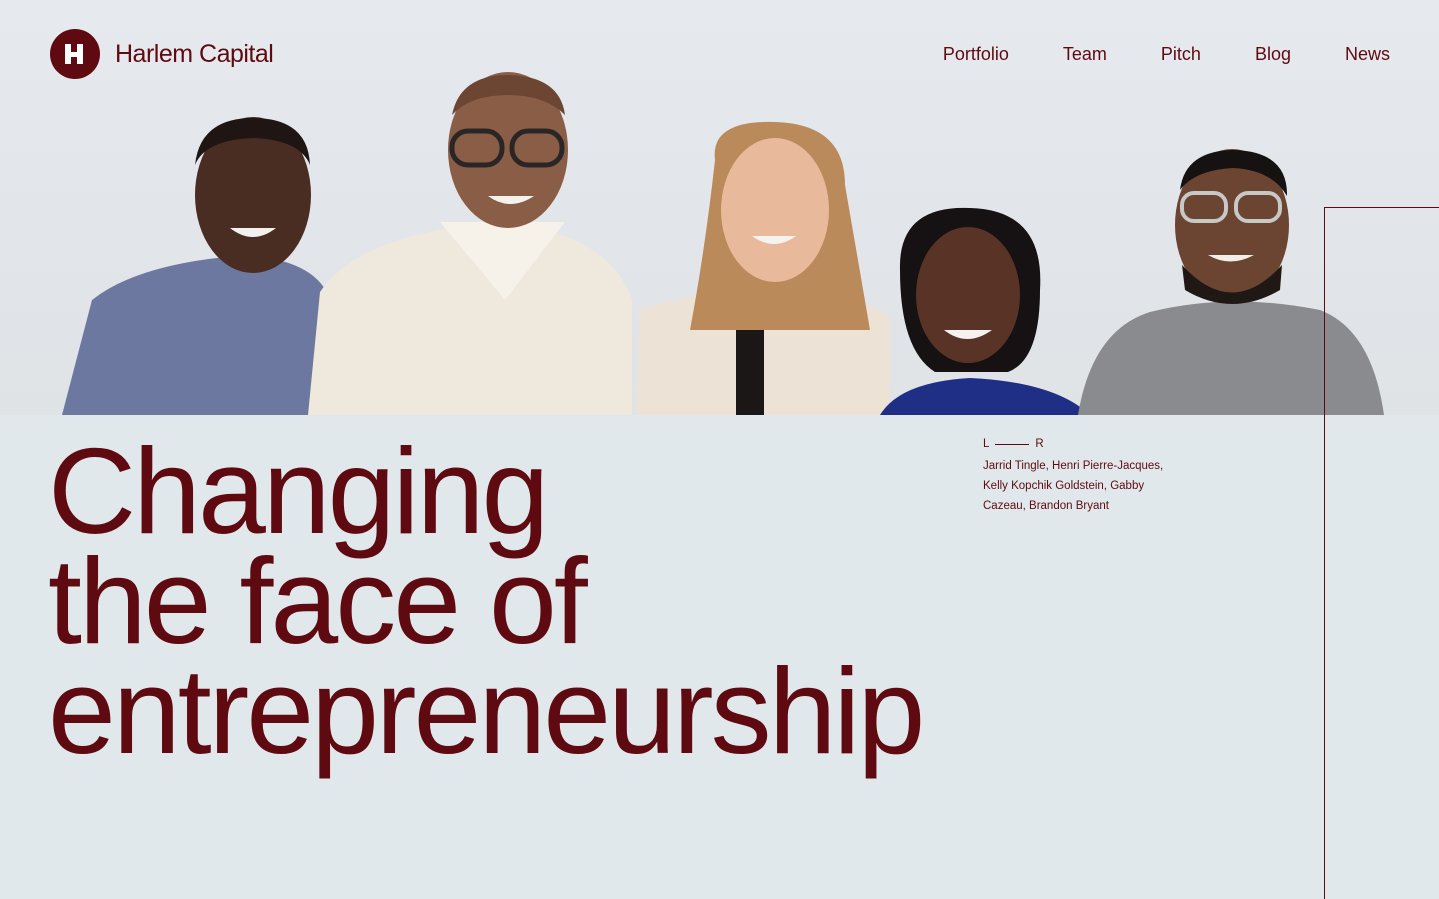 The image size is (1439, 899). I want to click on brand-name: Harlem Capital, so click(194, 53).